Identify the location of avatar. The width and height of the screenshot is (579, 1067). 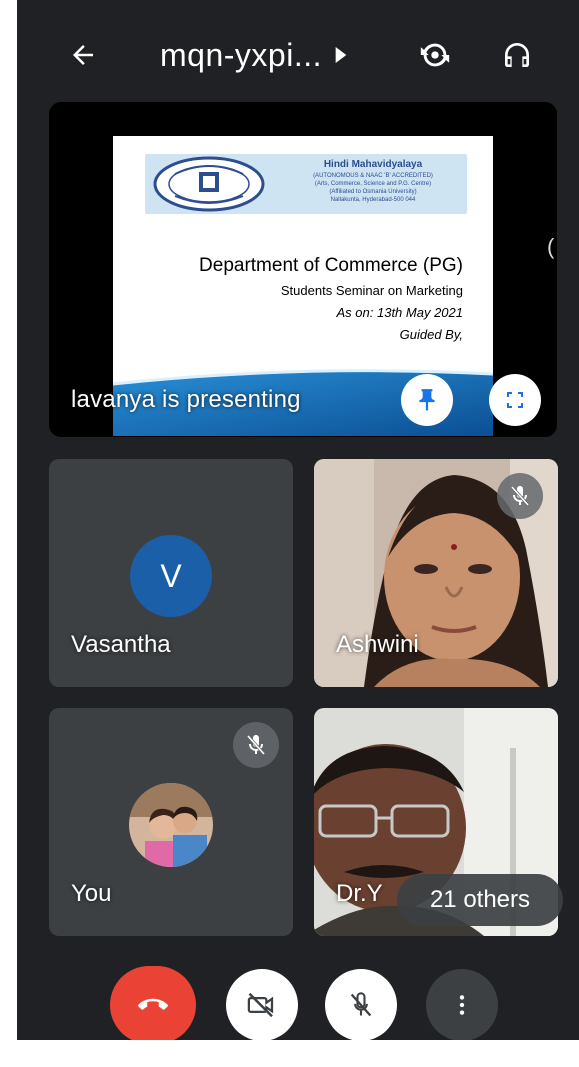
(171, 825).